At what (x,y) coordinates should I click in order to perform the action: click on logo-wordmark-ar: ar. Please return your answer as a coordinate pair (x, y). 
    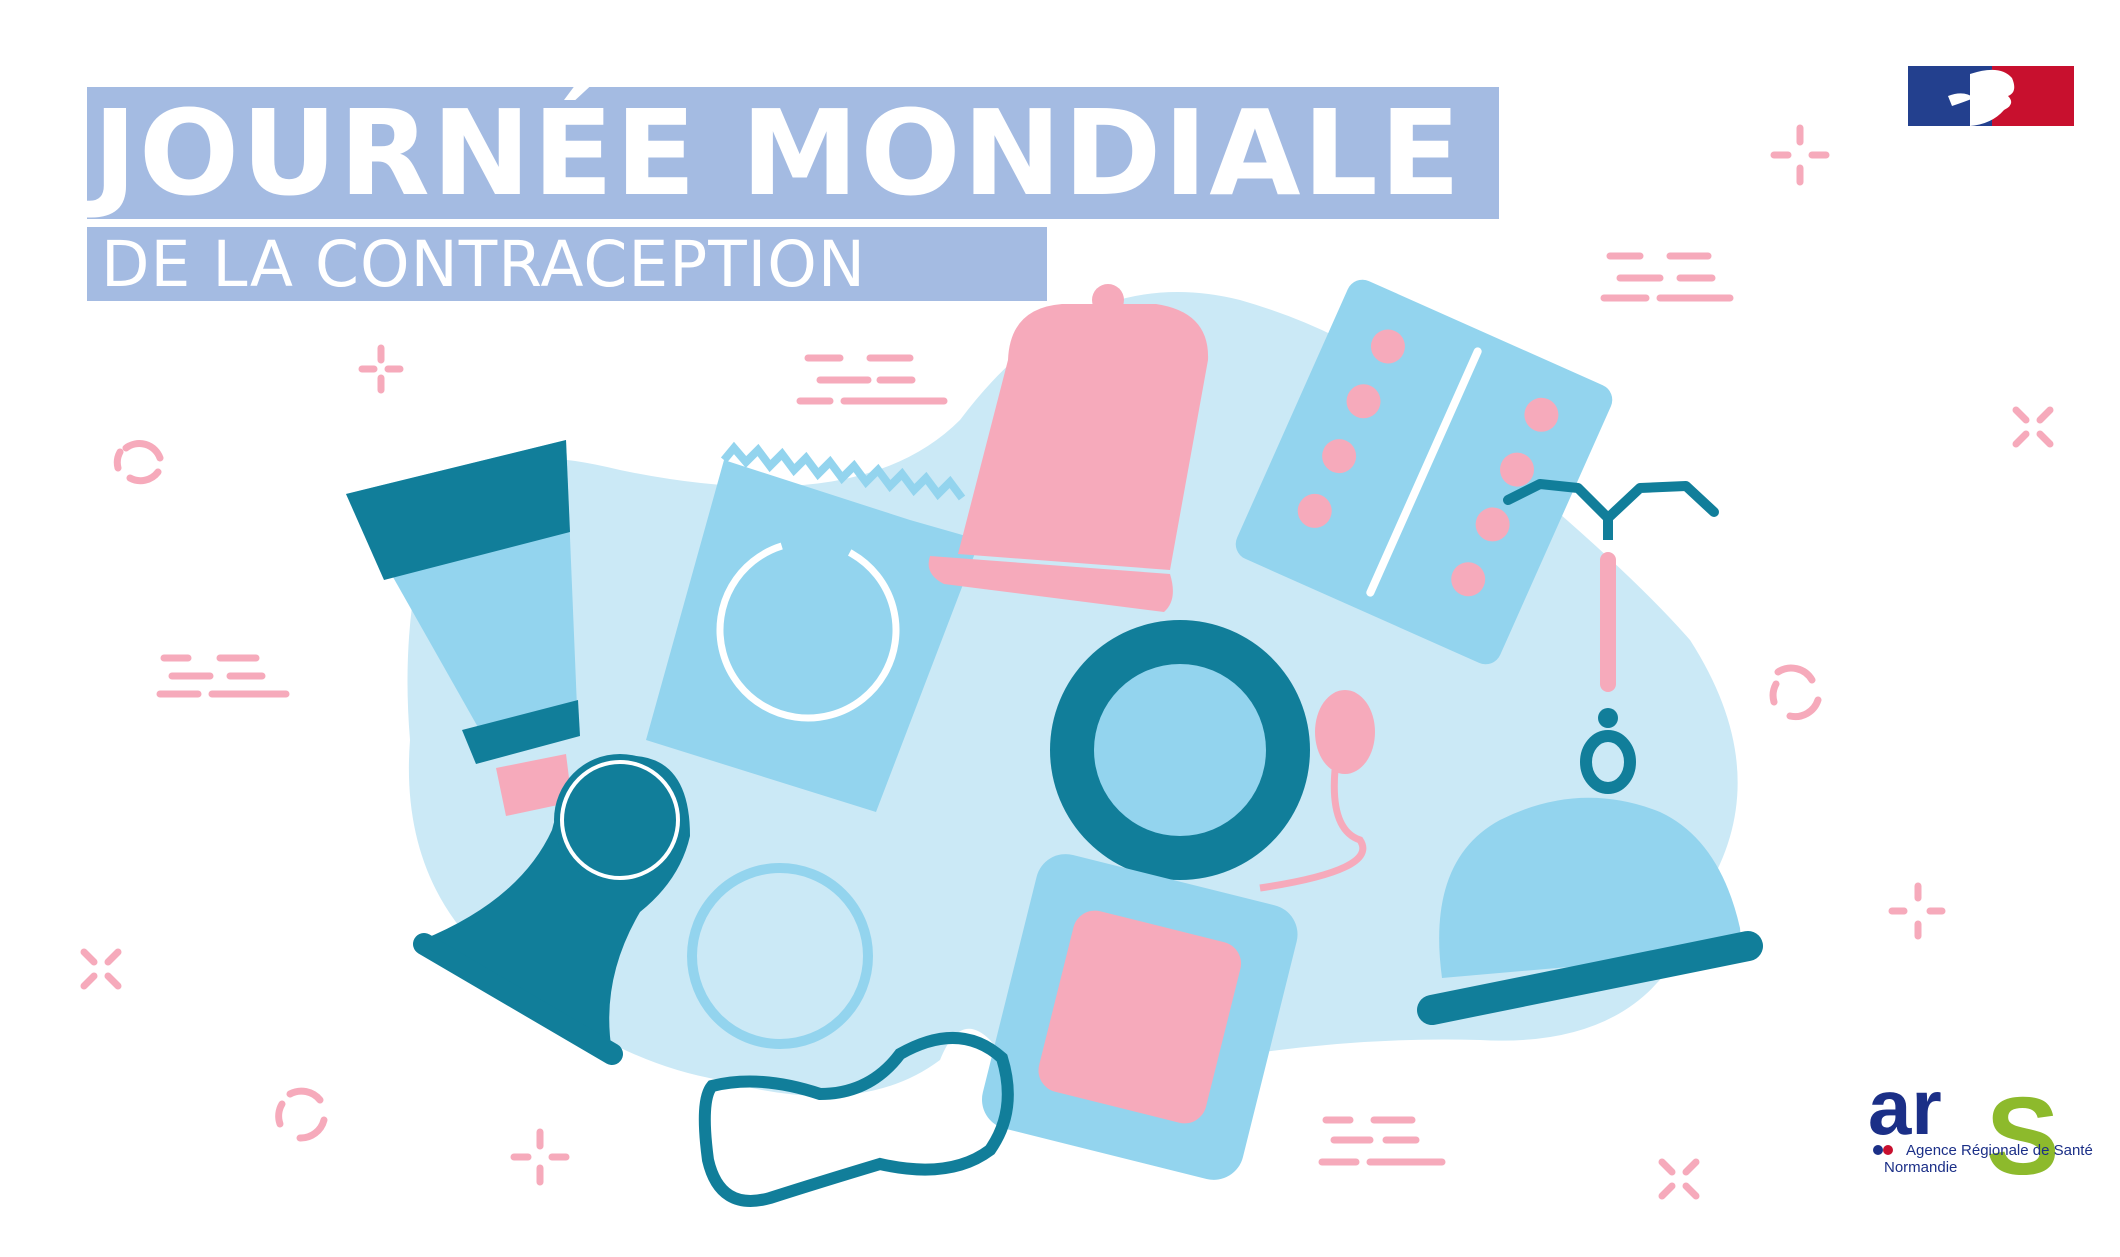
    Looking at the image, I should click on (1905, 1107).